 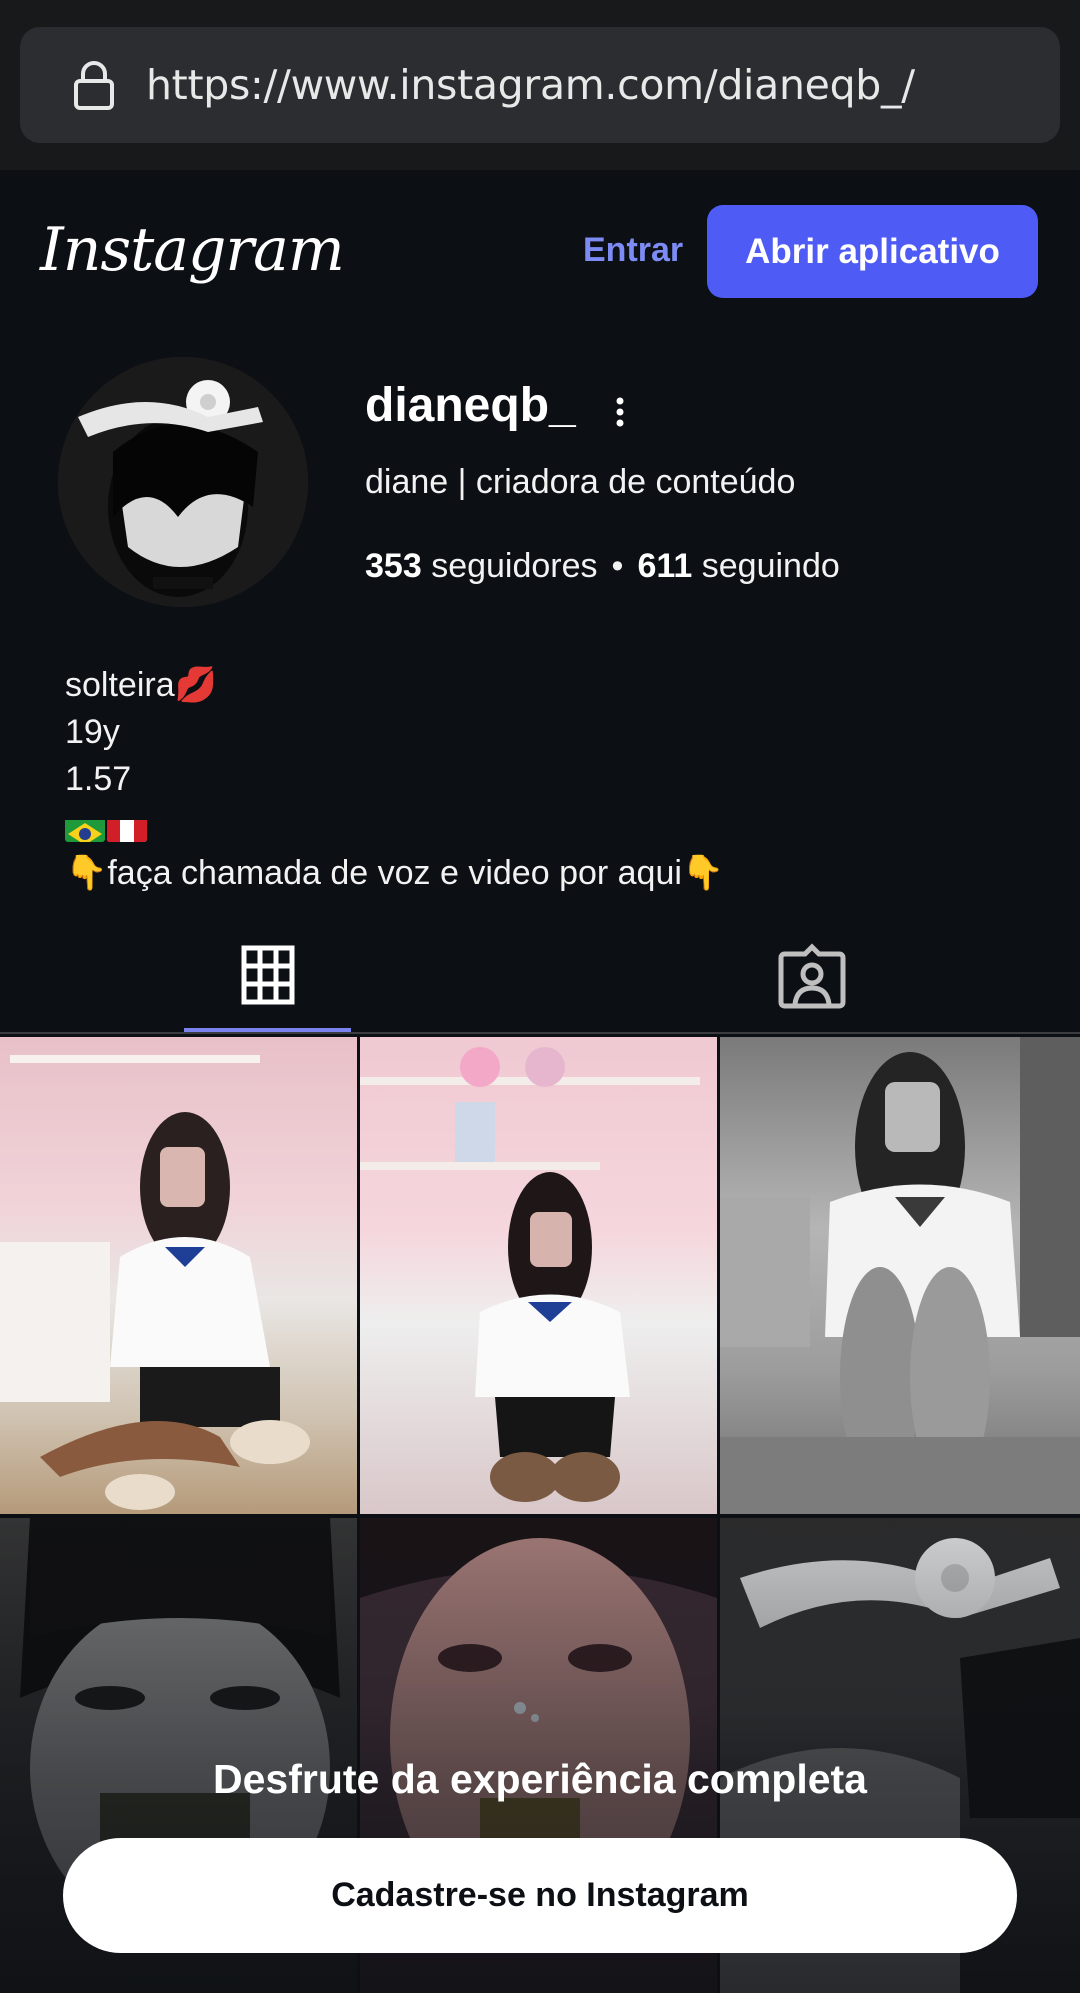 What do you see at coordinates (127, 828) in the screenshot?
I see `peru-flag-icon` at bounding box center [127, 828].